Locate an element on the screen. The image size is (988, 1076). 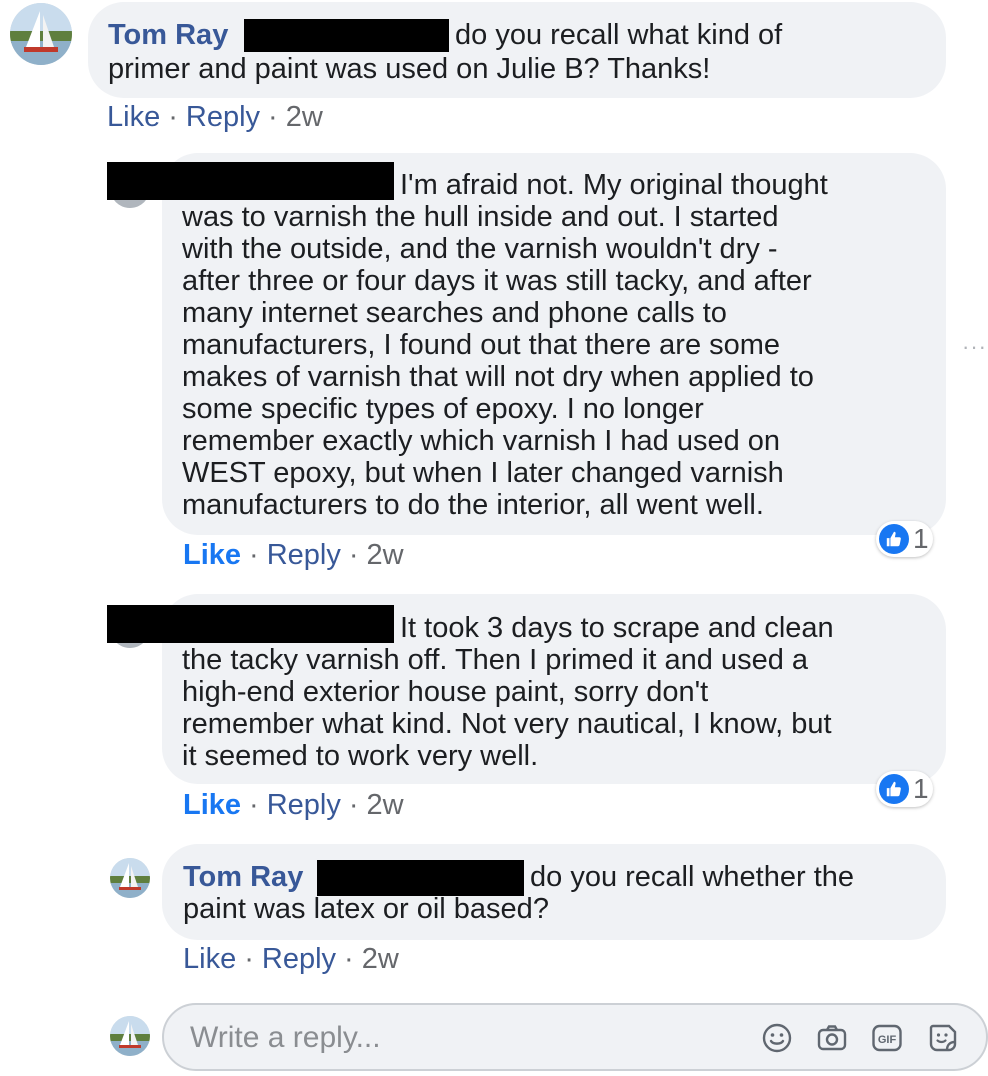
gif-icon: GIF is located at coordinates (887, 1038).